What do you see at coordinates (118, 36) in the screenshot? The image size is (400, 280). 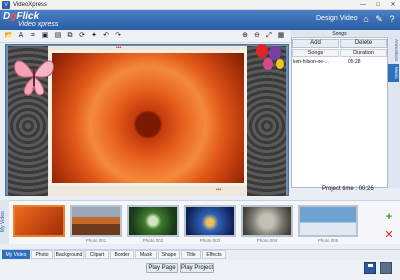 I see `redo-icon: ↷` at bounding box center [118, 36].